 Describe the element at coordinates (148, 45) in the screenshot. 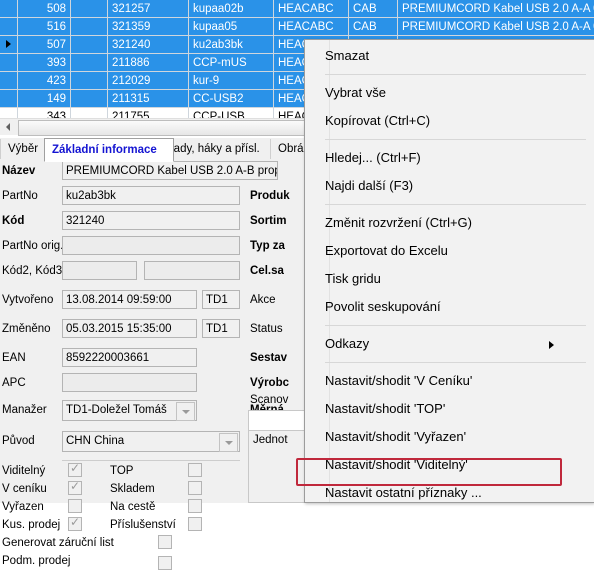

I see `cell-code: 321240` at that location.